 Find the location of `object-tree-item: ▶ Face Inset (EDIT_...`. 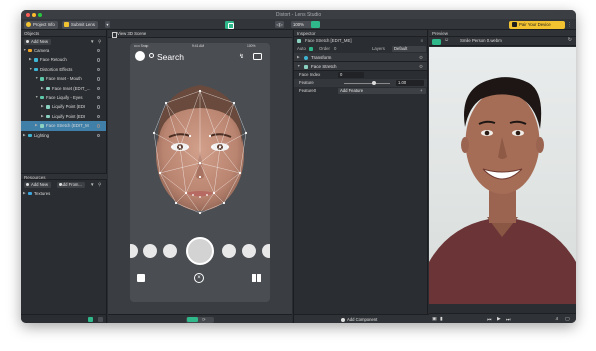

object-tree-item: ▶ Face Inset (EDIT_... is located at coordinates (63, 88).